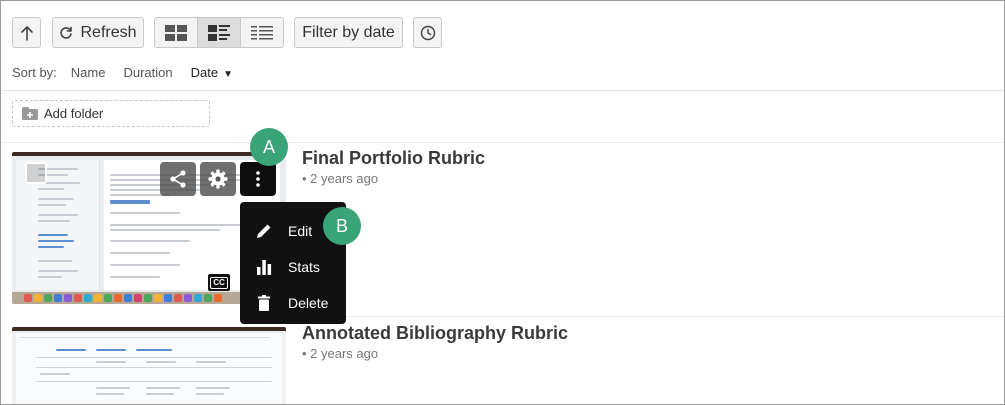  Describe the element at coordinates (147, 72) in the screenshot. I see `sort-option-duration: Duration` at that location.